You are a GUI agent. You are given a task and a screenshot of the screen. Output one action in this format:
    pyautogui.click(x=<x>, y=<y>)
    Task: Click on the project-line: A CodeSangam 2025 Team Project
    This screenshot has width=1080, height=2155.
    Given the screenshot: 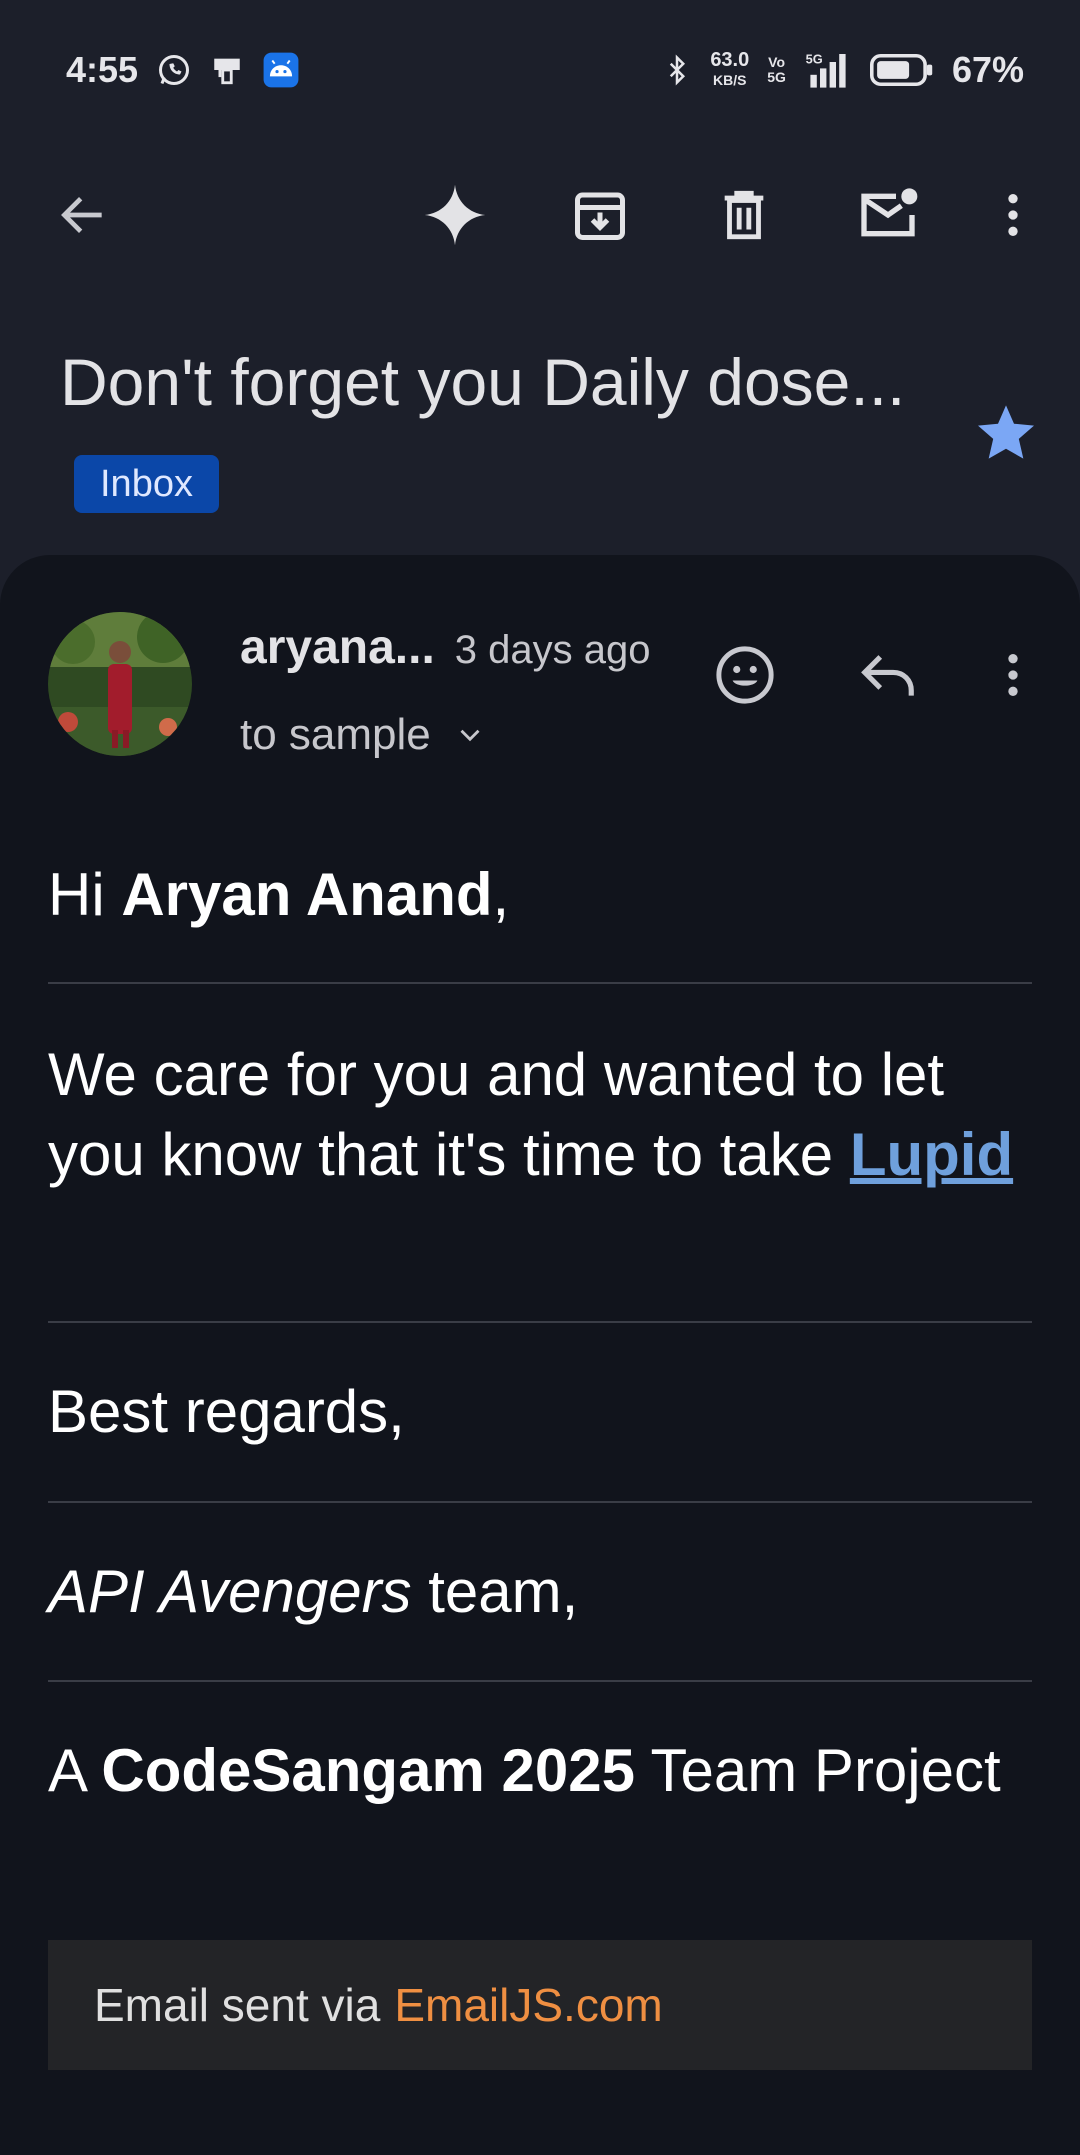 What is the action you would take?
    pyautogui.click(x=540, y=1771)
    